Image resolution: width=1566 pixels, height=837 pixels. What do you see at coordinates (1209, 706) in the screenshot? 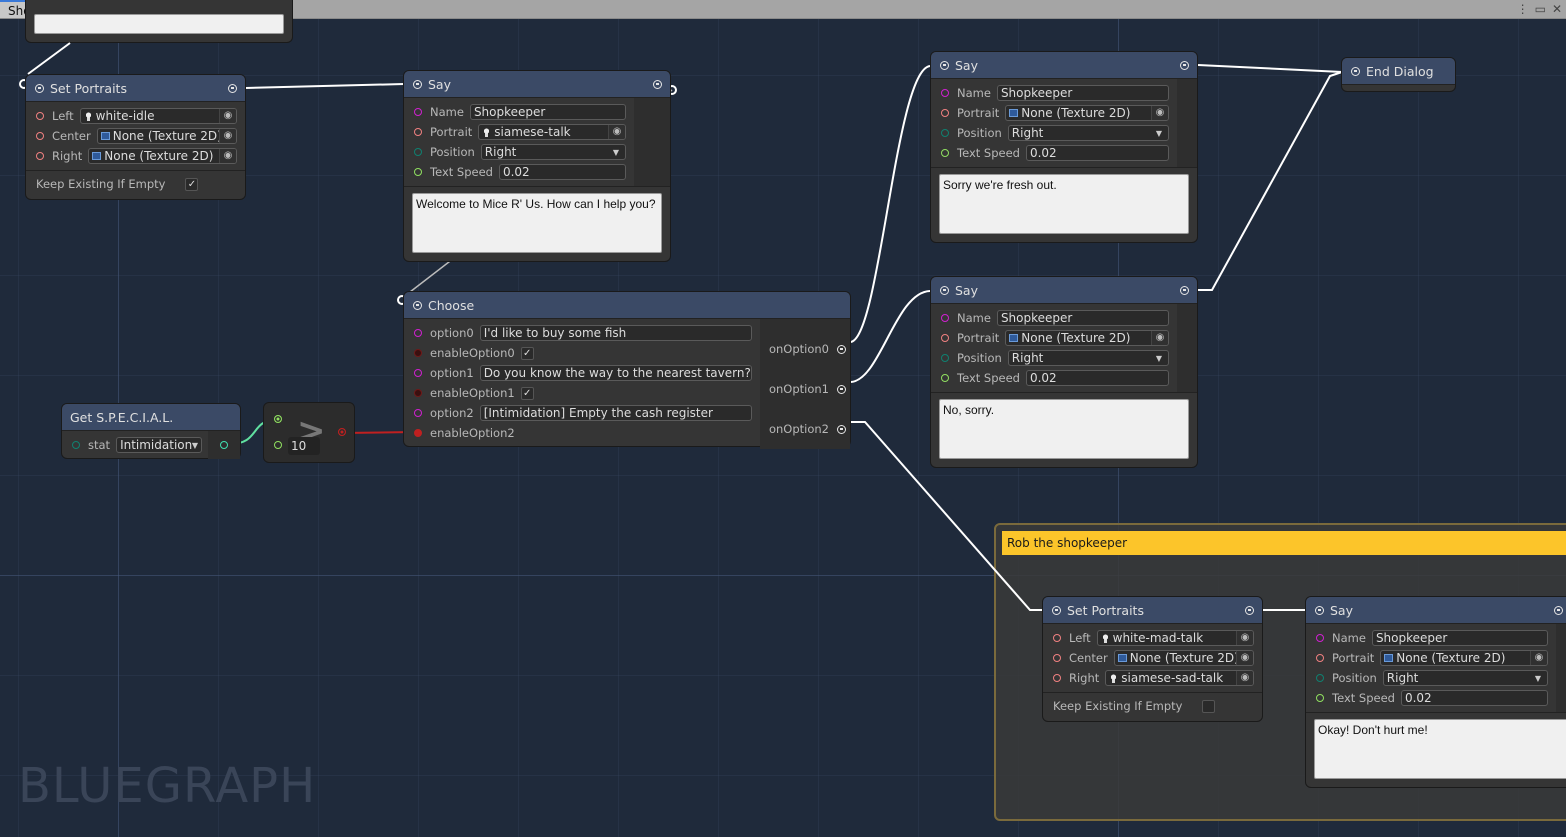
I see `keep-existing-checkbox` at bounding box center [1209, 706].